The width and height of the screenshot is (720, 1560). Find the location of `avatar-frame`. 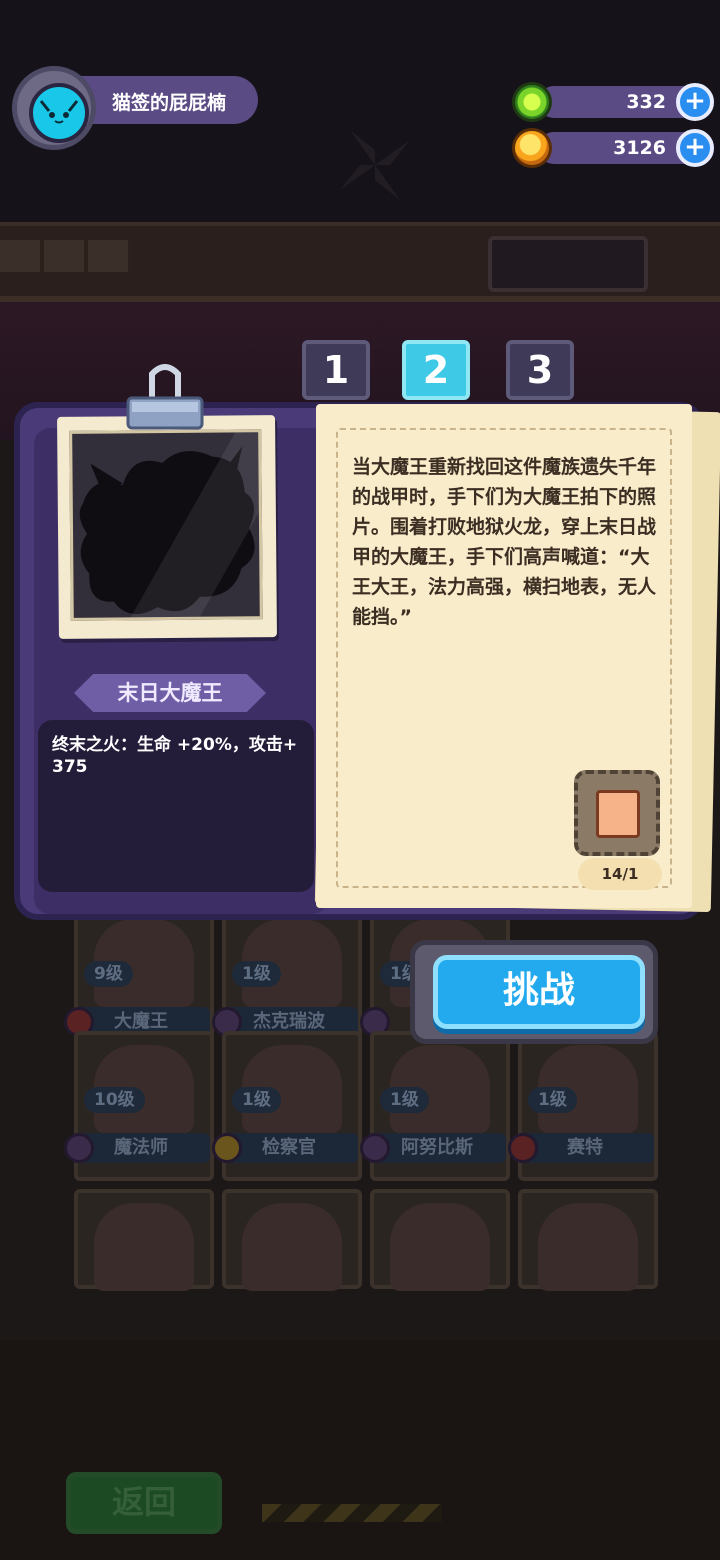

avatar-frame is located at coordinates (54, 108).